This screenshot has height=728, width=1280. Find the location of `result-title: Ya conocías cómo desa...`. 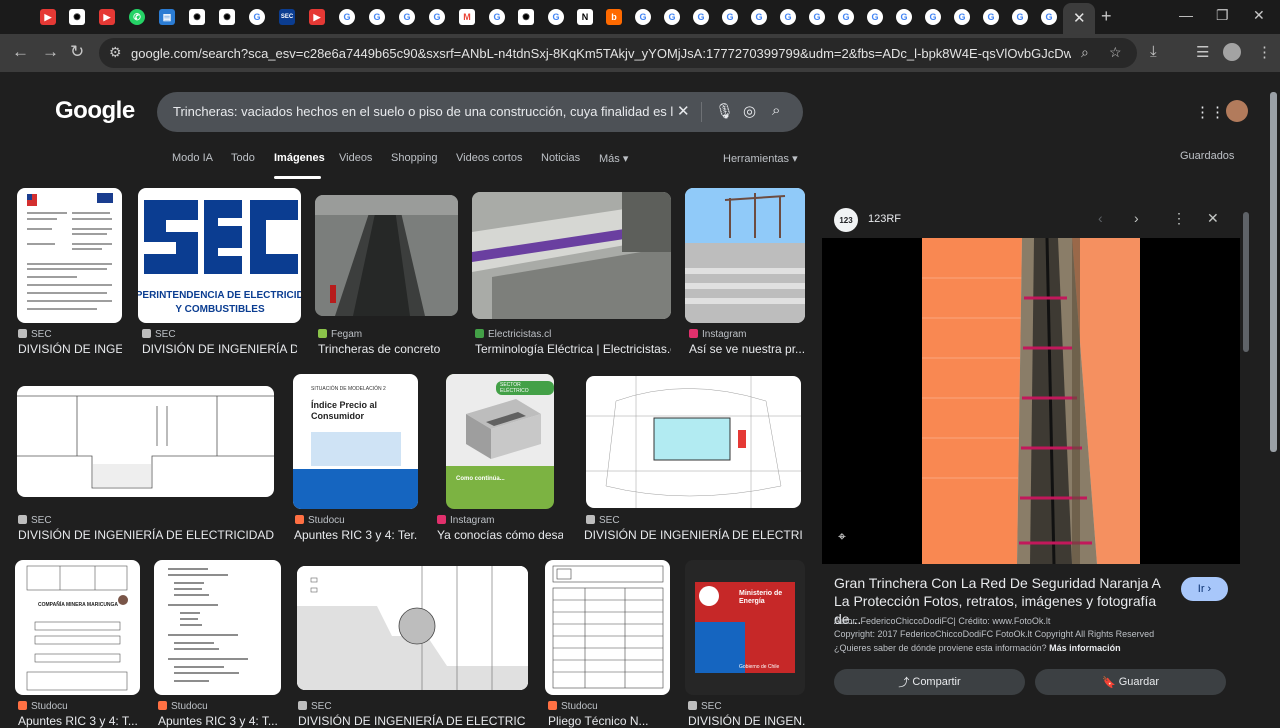

result-title: Ya conocías cómo desa... is located at coordinates (500, 535).